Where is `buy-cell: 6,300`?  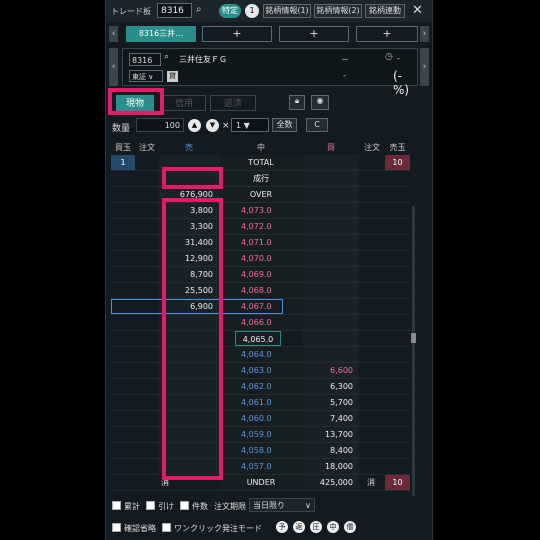
buy-cell: 6,300 is located at coordinates (331, 386).